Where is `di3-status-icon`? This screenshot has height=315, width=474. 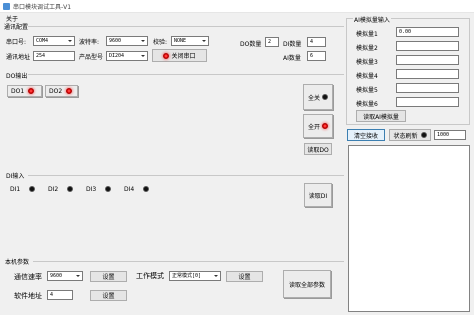 di3-status-icon is located at coordinates (108, 189).